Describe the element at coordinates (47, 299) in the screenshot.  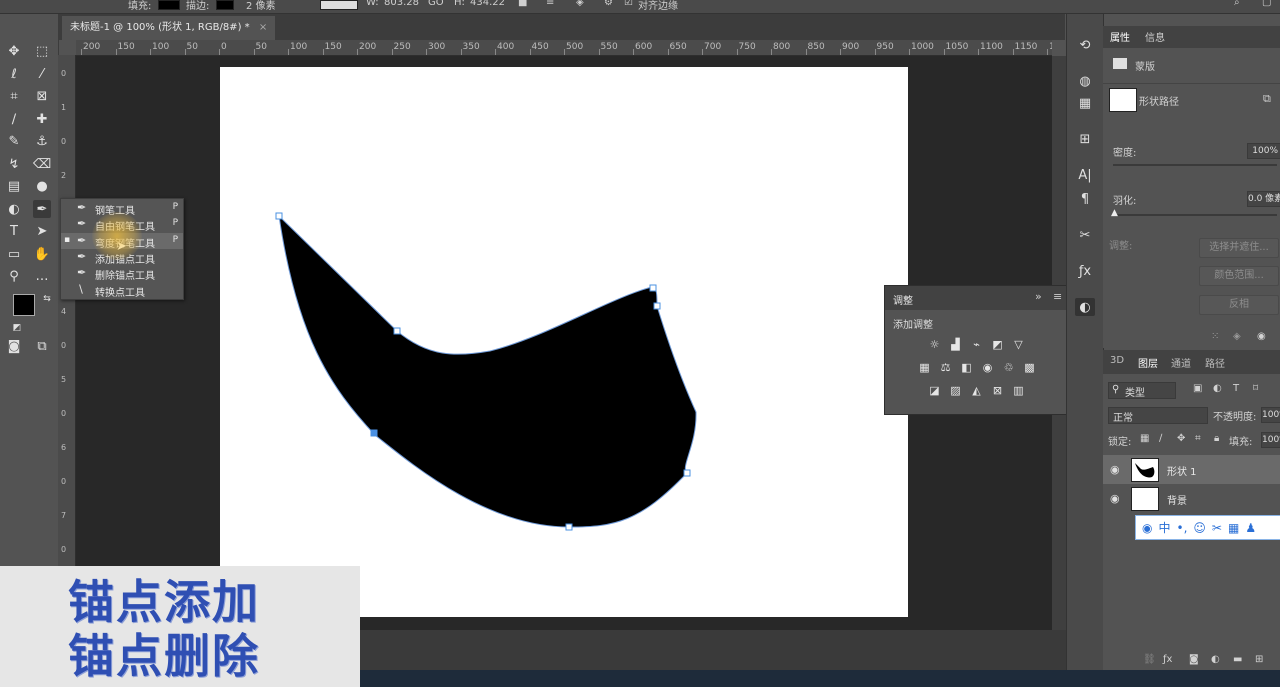
I see `swap-colors-icon: ⇆` at that location.